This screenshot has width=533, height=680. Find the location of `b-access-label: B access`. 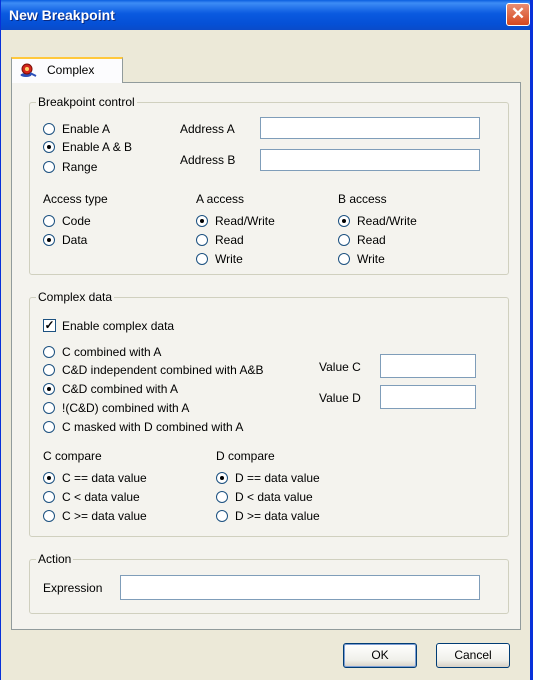

b-access-label: B access is located at coordinates (362, 199).